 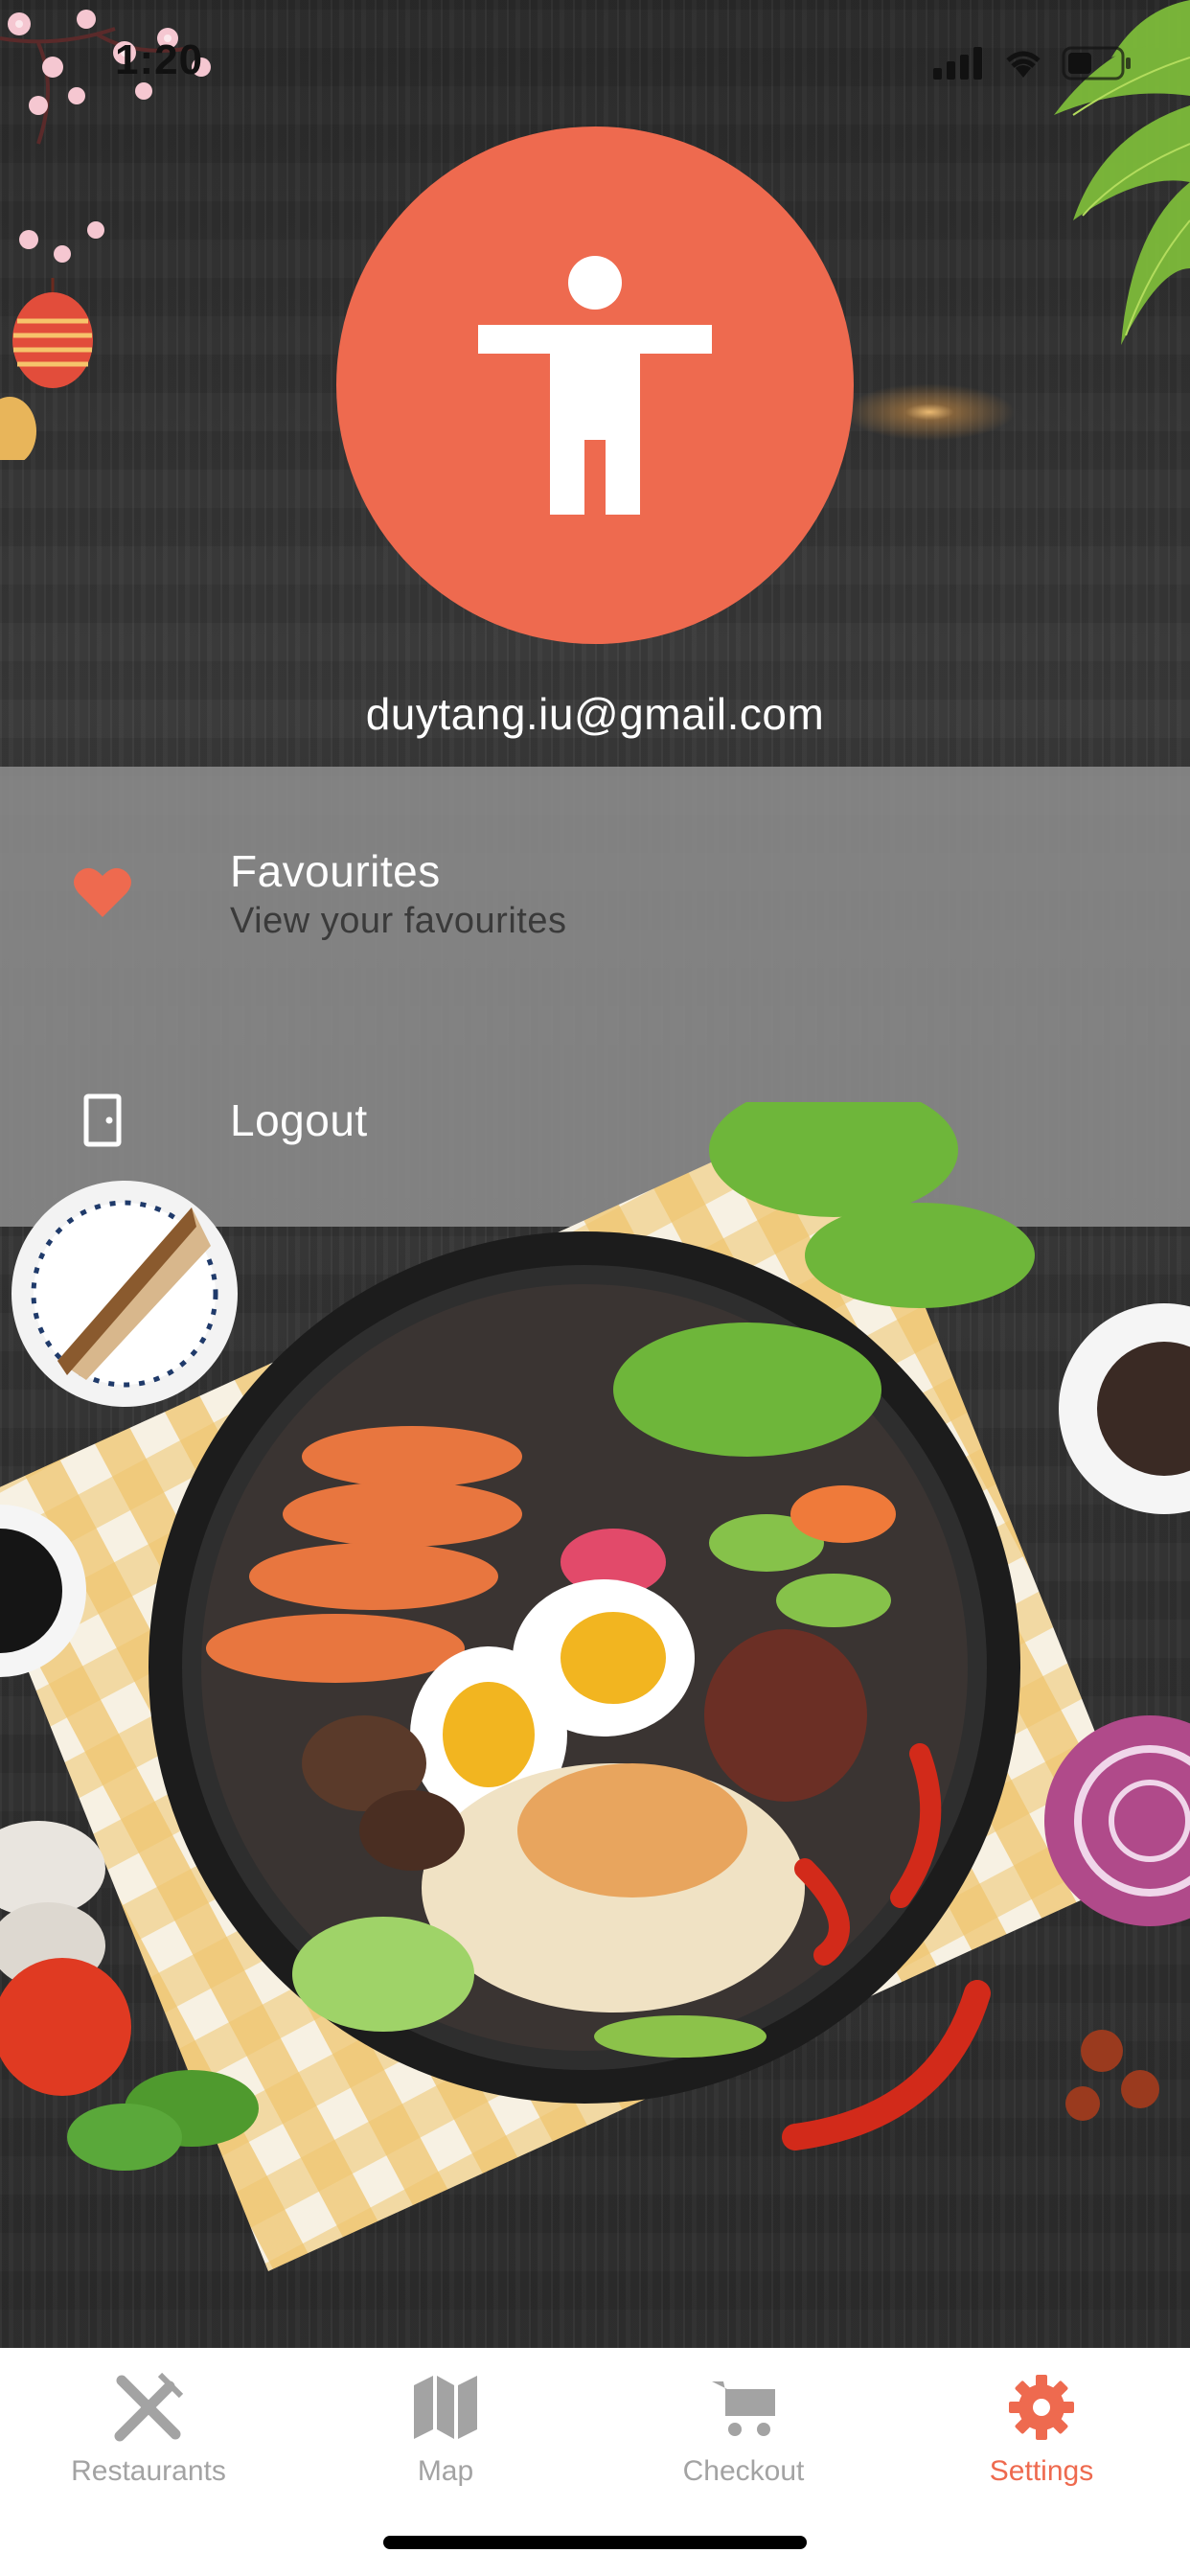 I want to click on tab-checkout: Checkout, so click(x=744, y=2429).